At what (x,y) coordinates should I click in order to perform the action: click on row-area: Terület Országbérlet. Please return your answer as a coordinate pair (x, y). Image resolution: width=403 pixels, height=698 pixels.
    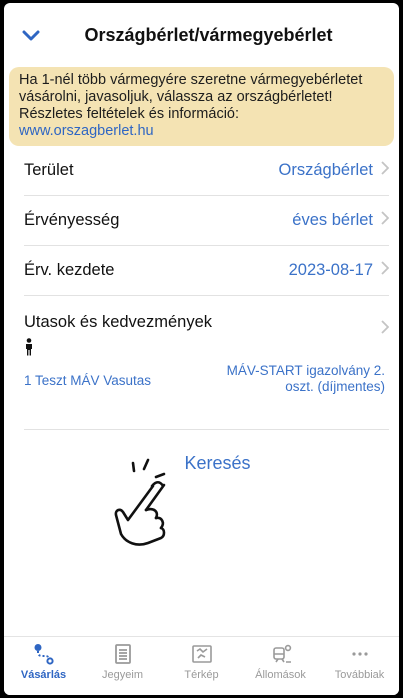
    Looking at the image, I should click on (207, 171).